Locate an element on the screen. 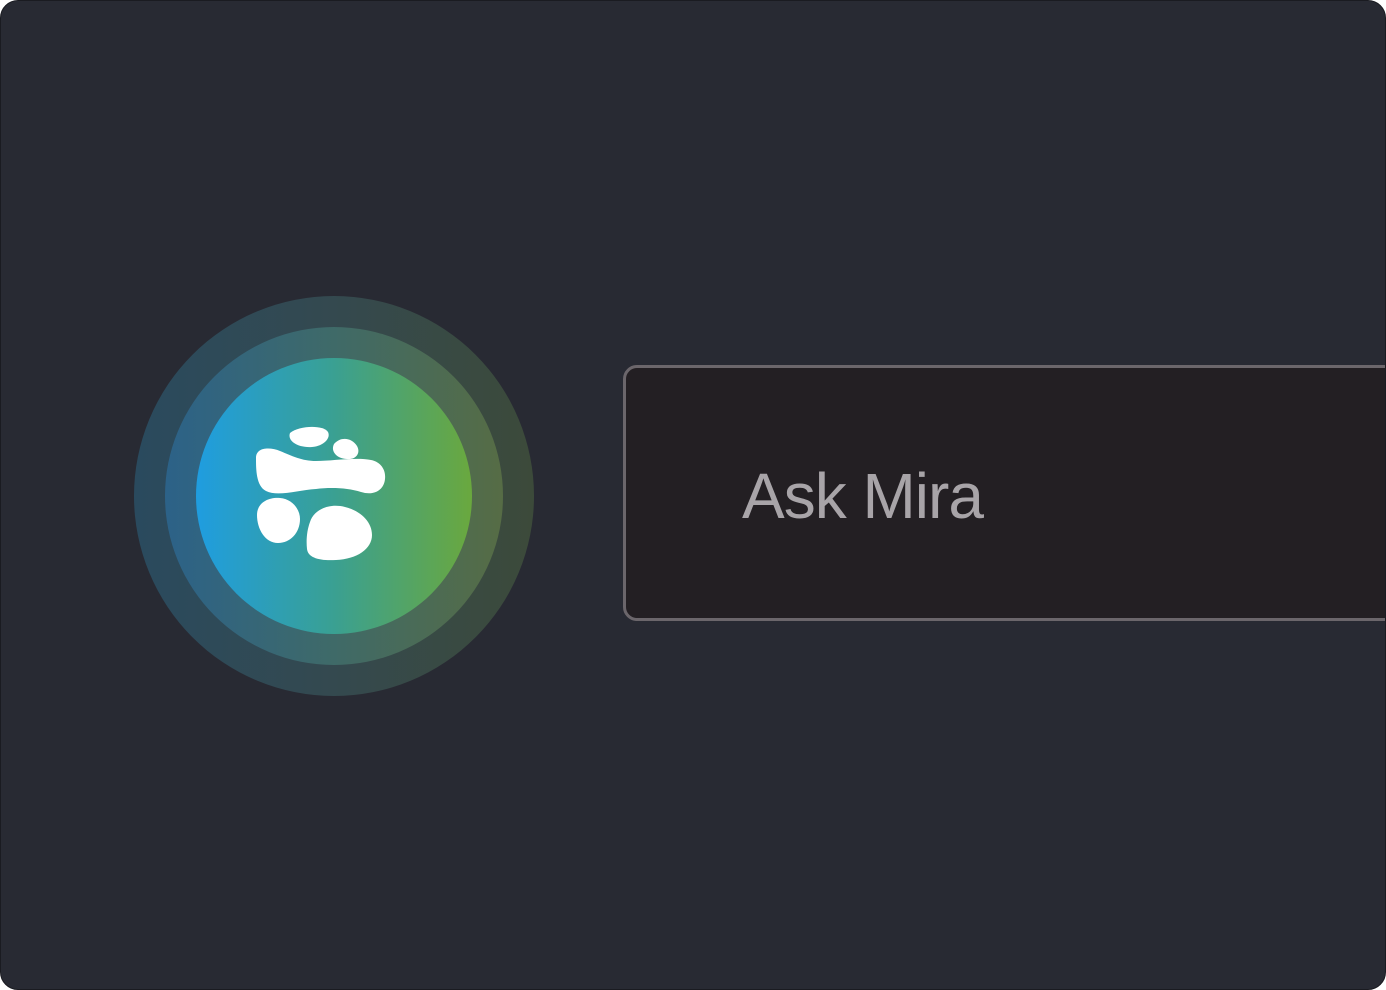 Image resolution: width=1386 pixels, height=990 pixels. paw-icon is located at coordinates (321, 493).